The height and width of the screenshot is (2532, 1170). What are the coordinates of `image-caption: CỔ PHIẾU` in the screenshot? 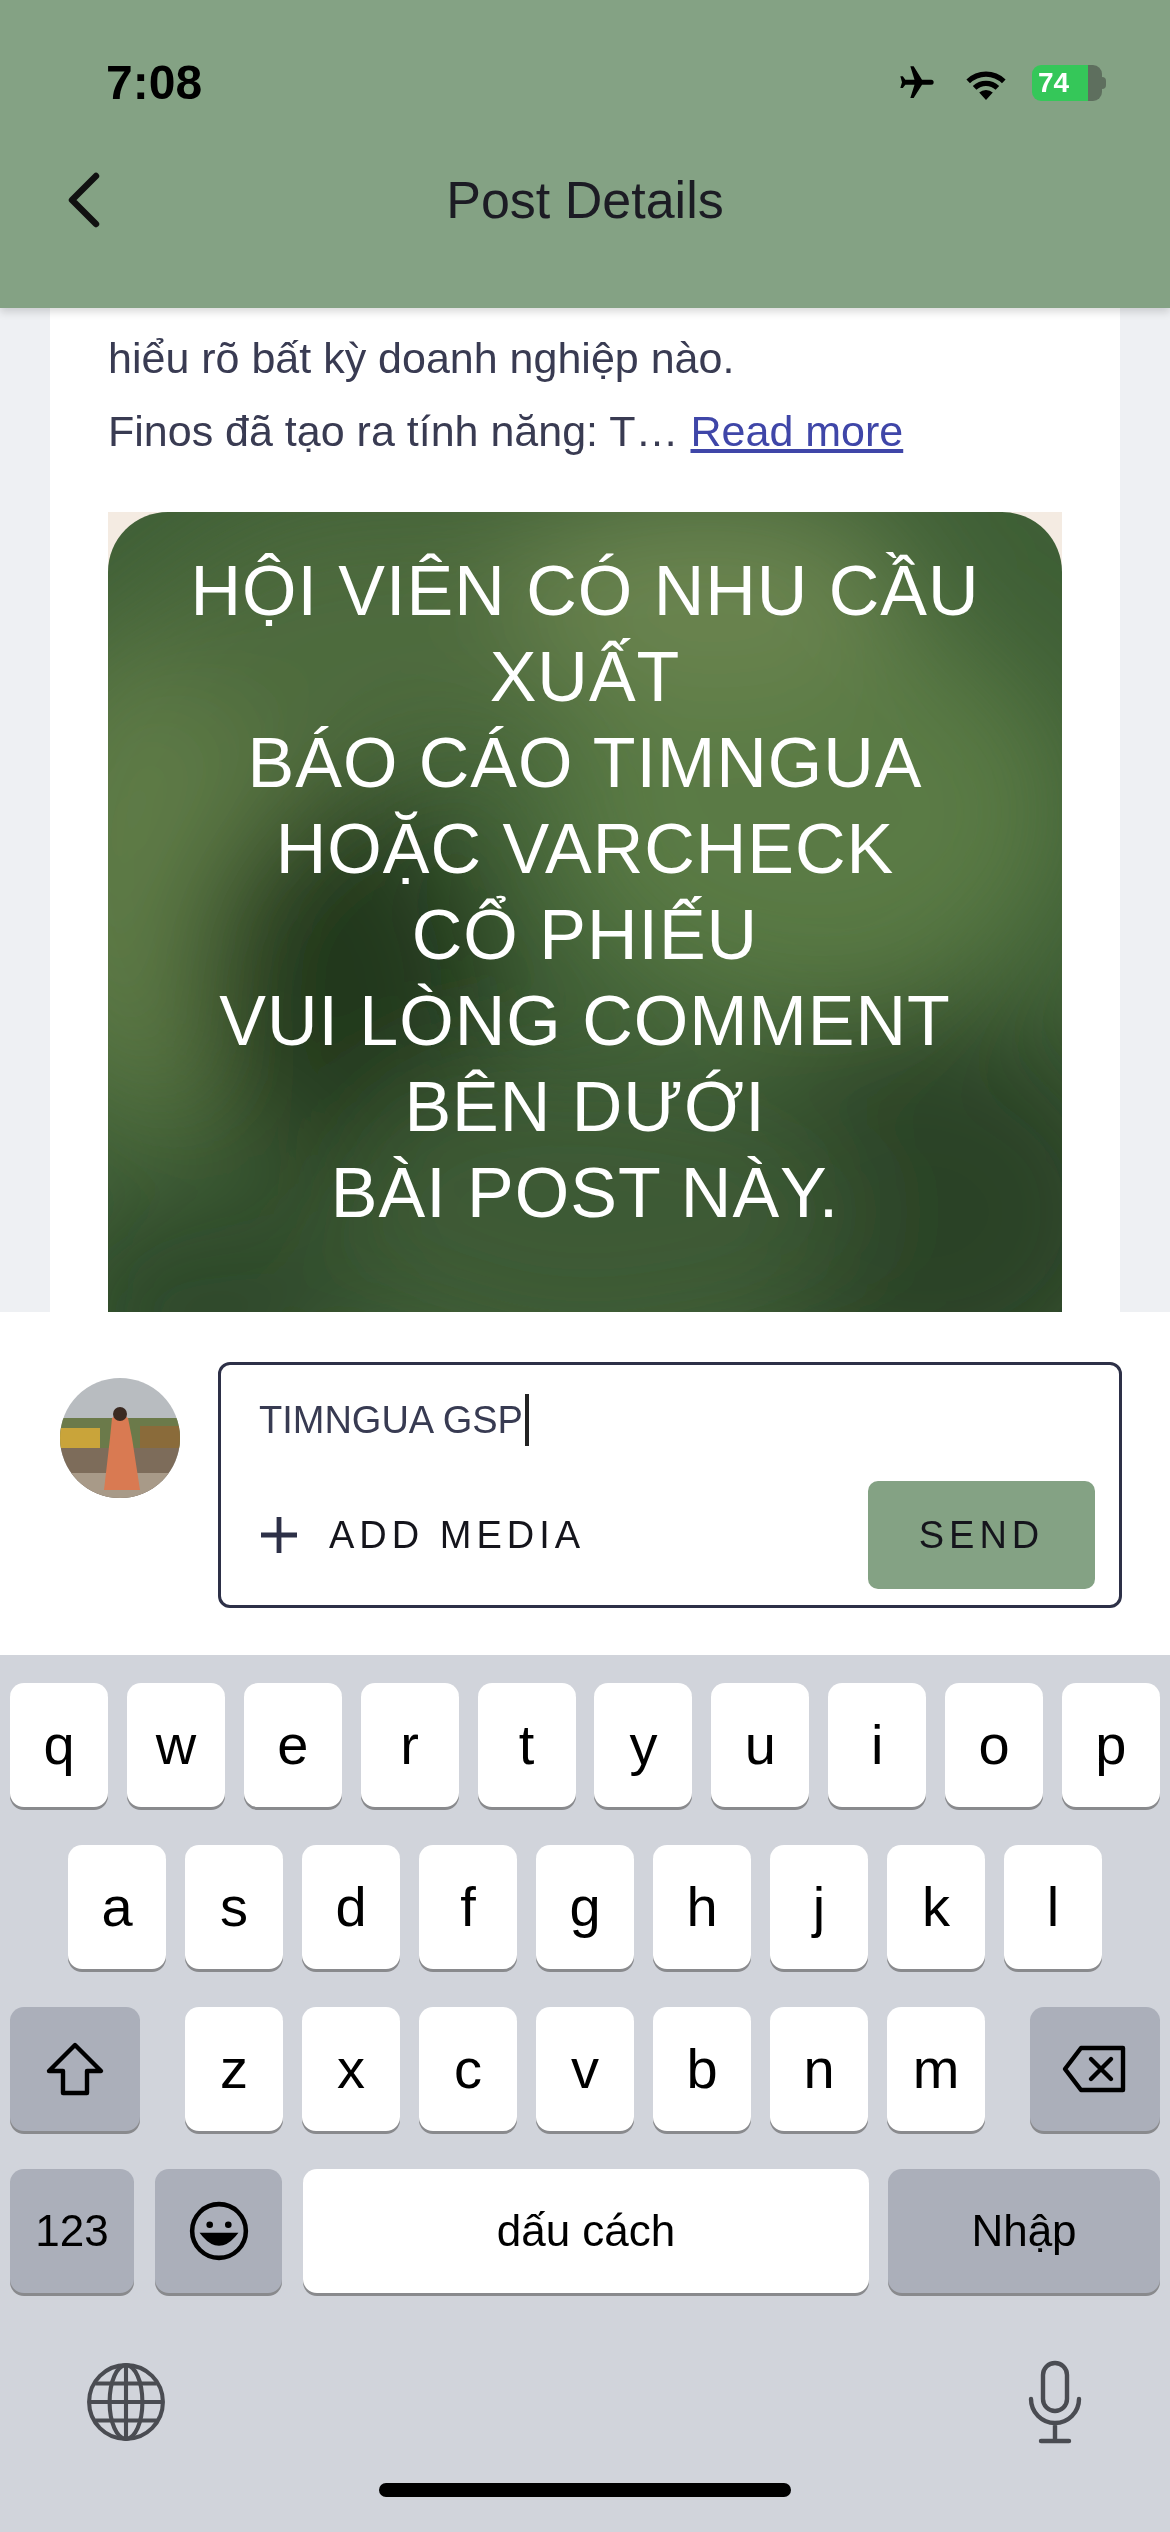 It's located at (585, 935).